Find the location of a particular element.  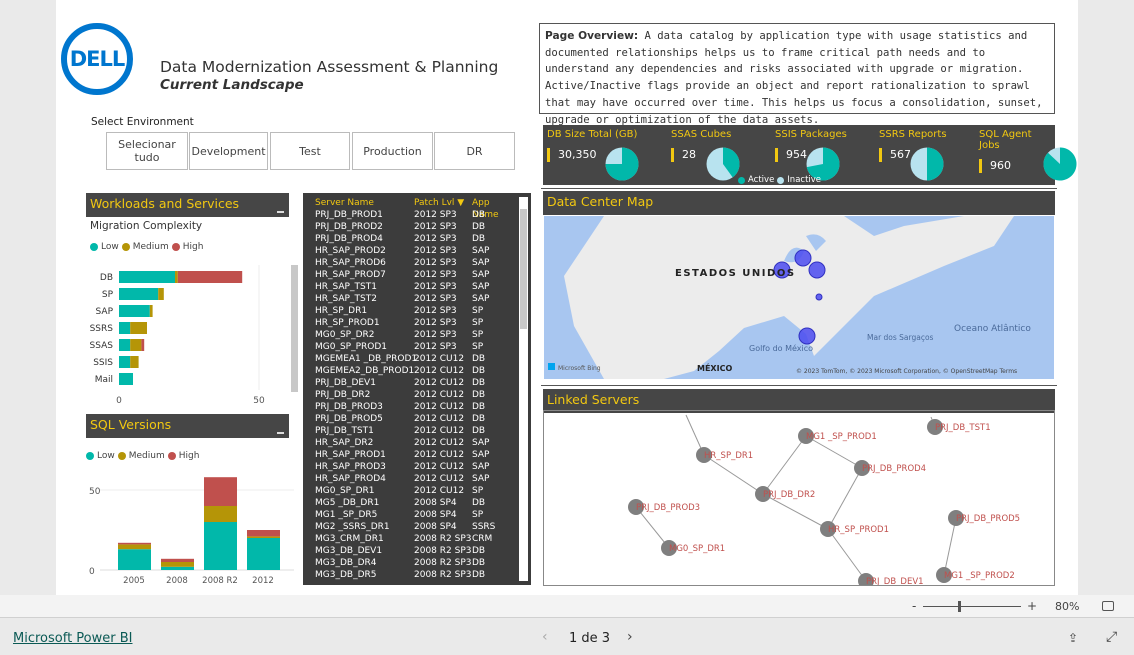

table-row: HR_SAP_TST1 2012 SP3 SAP is located at coordinates (423, 287).